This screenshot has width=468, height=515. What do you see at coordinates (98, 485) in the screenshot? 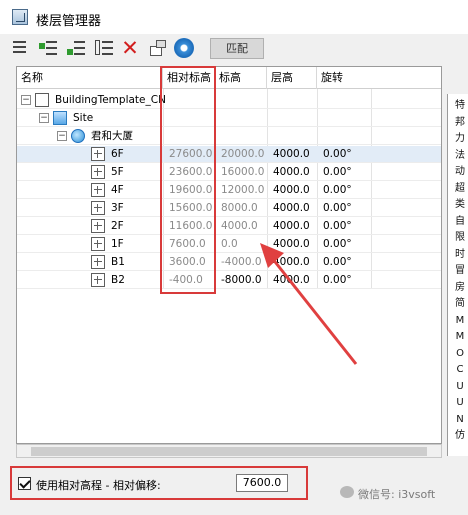
I see `relative-elevation-label: 使用相对高程 - 相对偏移:` at bounding box center [98, 485].